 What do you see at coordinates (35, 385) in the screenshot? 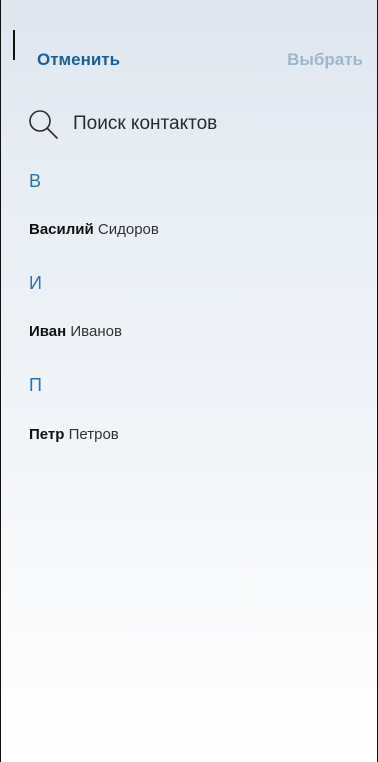
I see `section-header-p: П` at bounding box center [35, 385].